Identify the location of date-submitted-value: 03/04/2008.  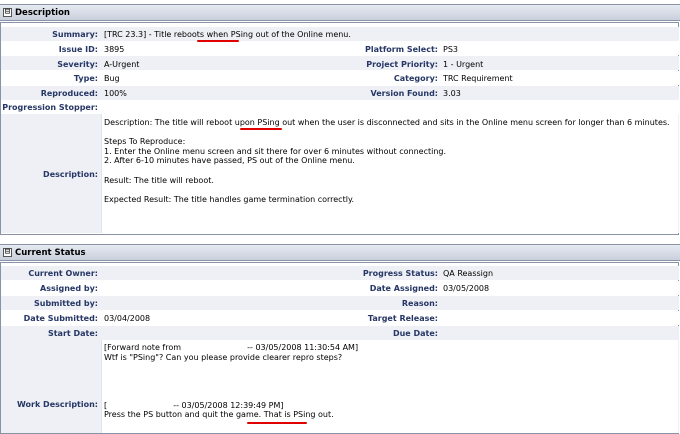
(127, 318).